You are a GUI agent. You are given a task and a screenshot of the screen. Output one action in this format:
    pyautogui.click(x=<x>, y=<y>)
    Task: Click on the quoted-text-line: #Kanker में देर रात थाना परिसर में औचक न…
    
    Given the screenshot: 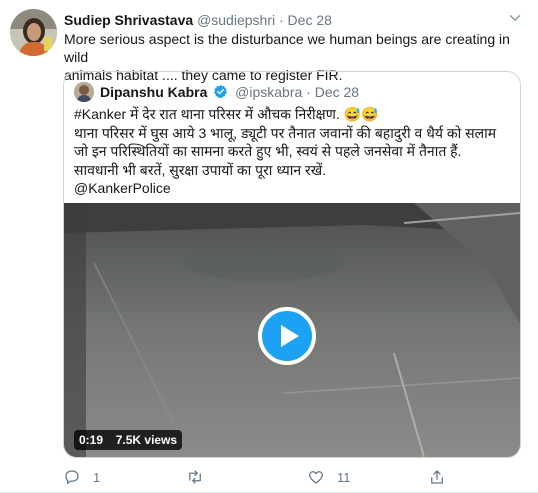 What is the action you would take?
    pyautogui.click(x=226, y=114)
    